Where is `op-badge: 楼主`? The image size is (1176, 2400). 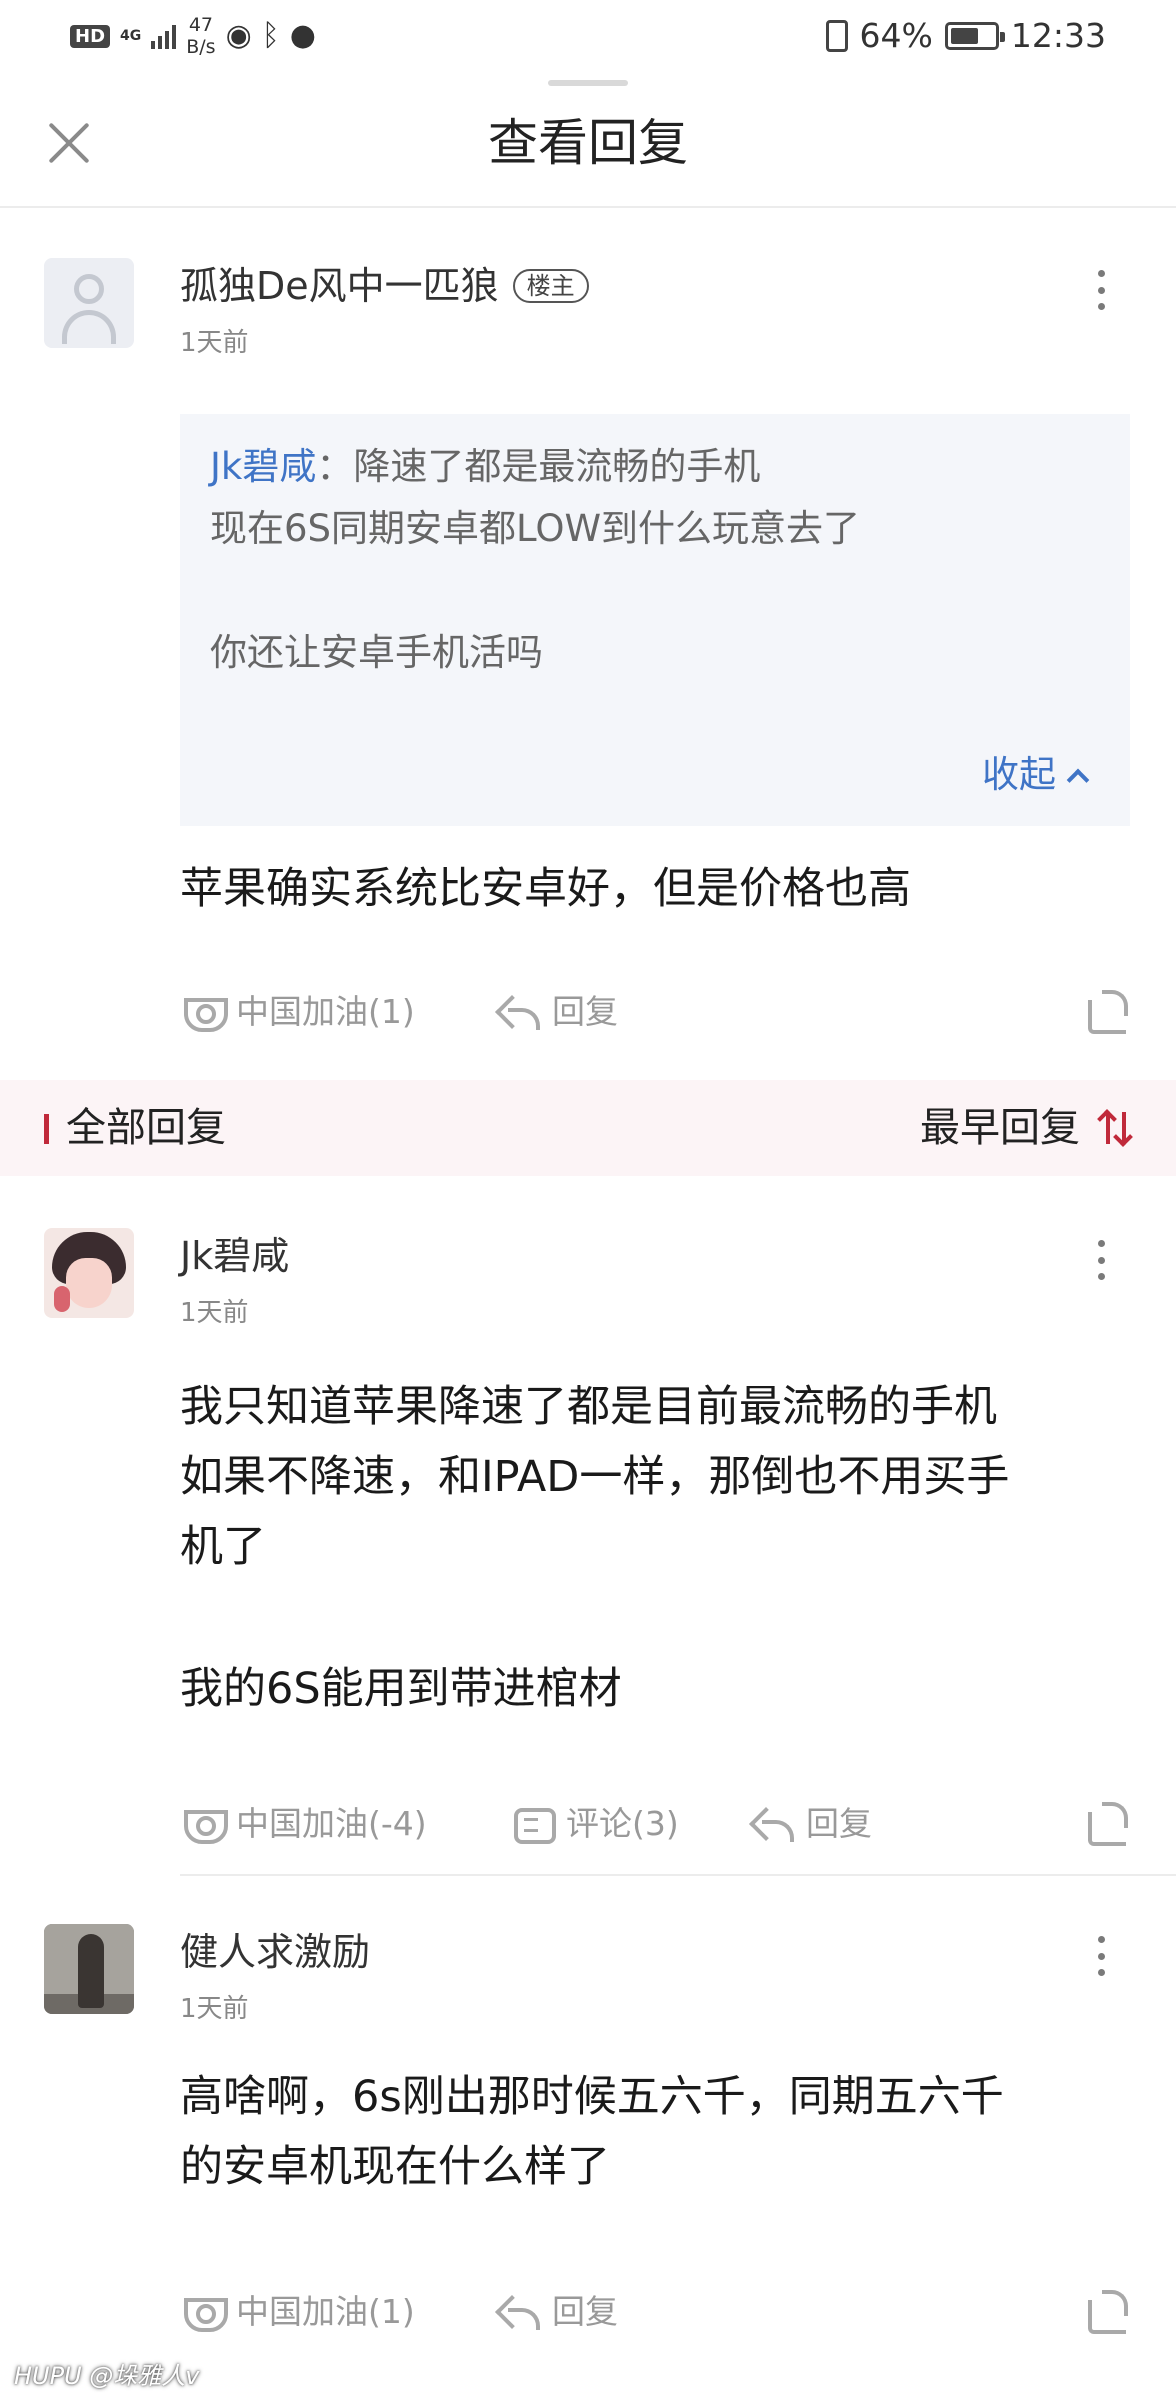
op-badge: 楼主 is located at coordinates (550, 286).